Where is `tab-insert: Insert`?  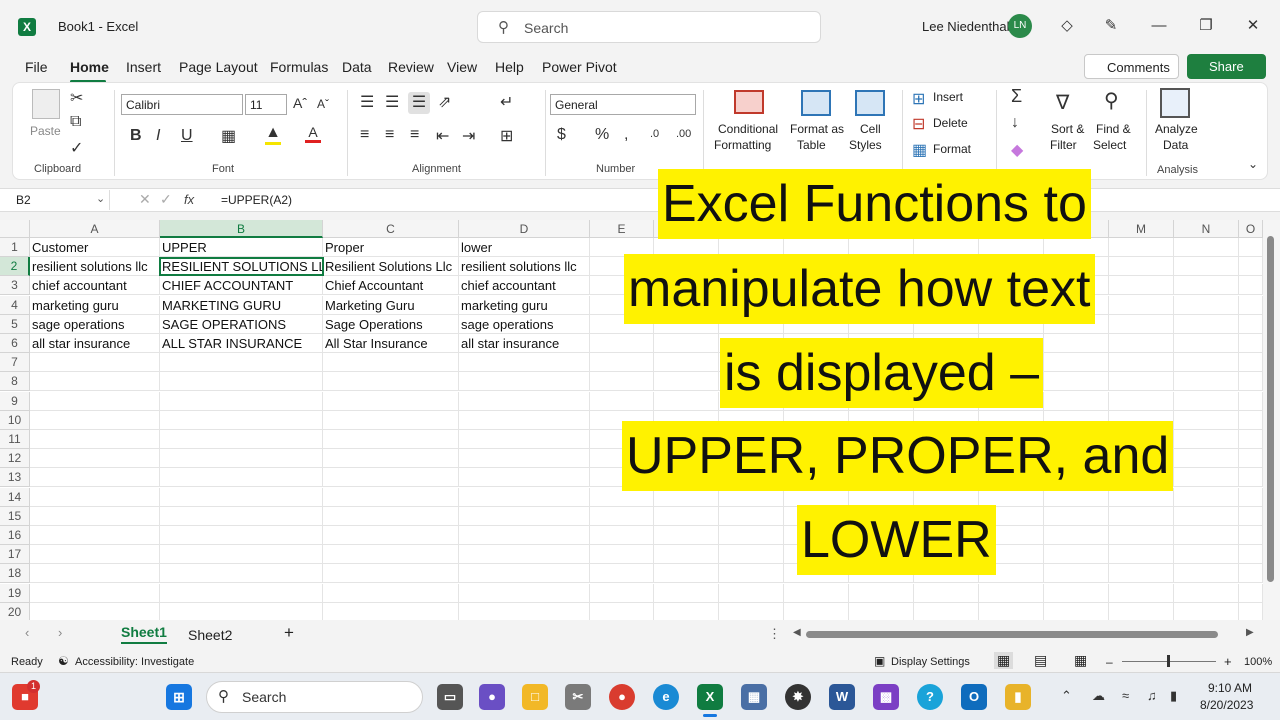 tab-insert: Insert is located at coordinates (143, 67).